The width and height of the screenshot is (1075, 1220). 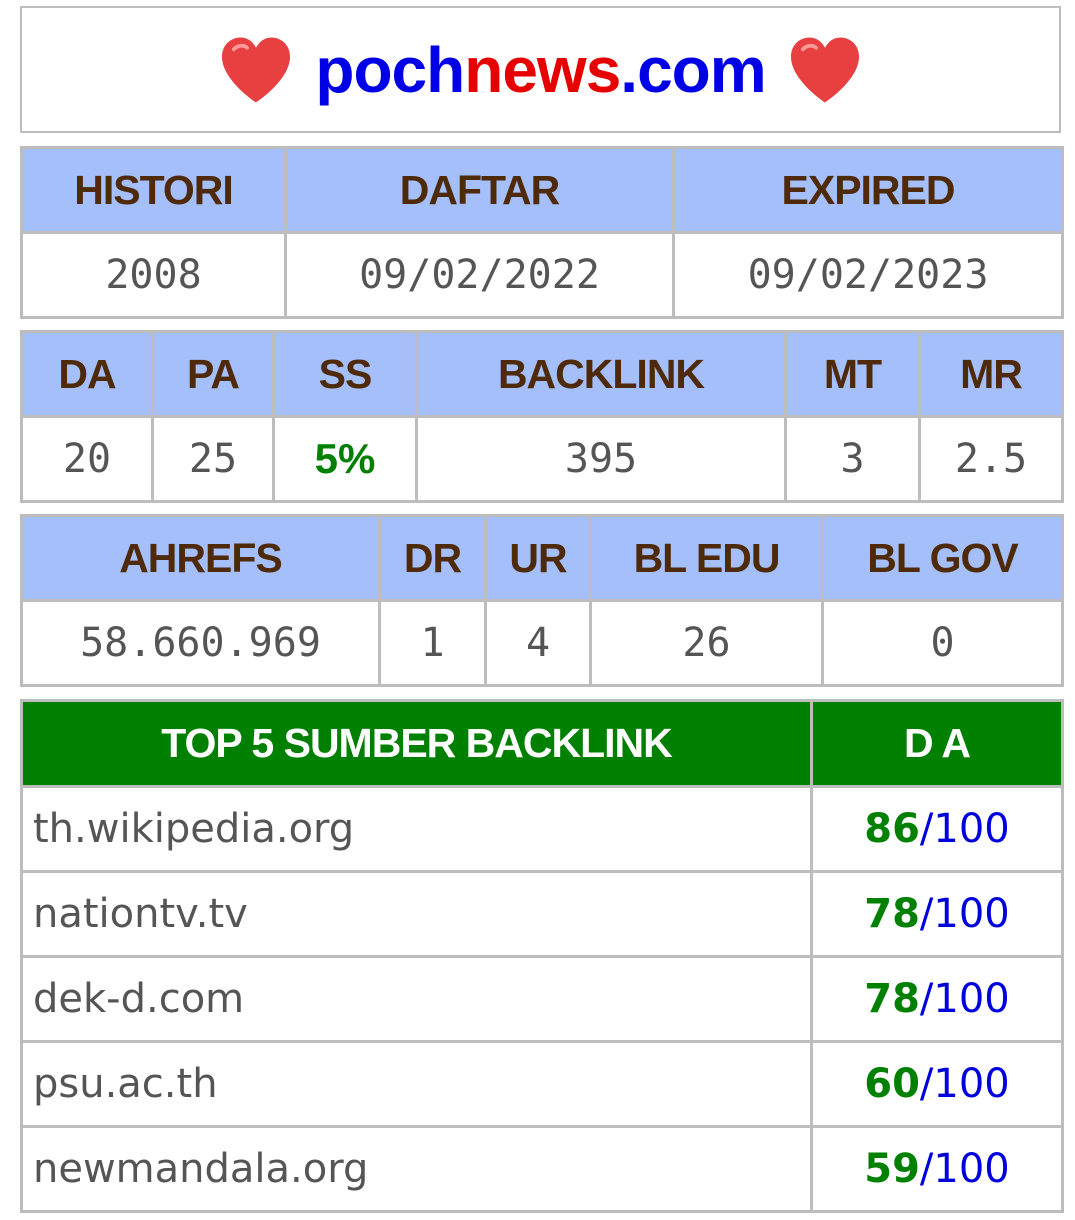 I want to click on source-site: psu.ac.th, so click(x=416, y=1084).